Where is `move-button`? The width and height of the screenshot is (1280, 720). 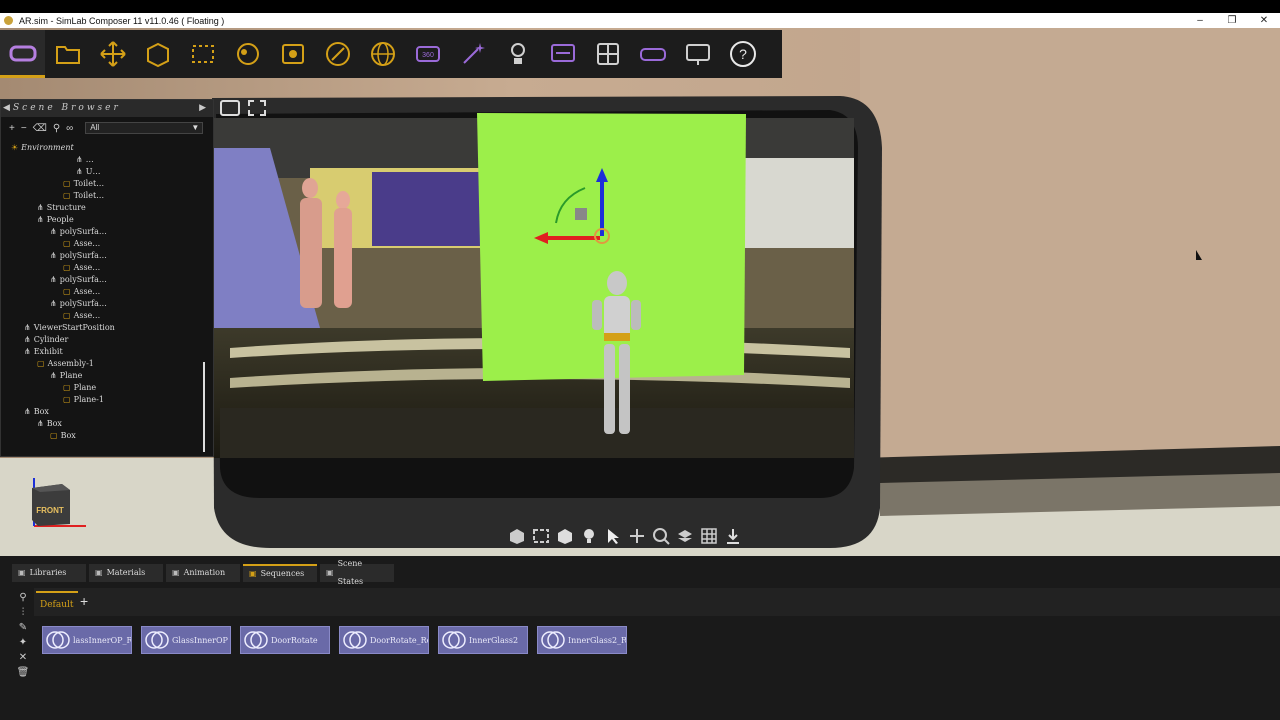 move-button is located at coordinates (112, 54).